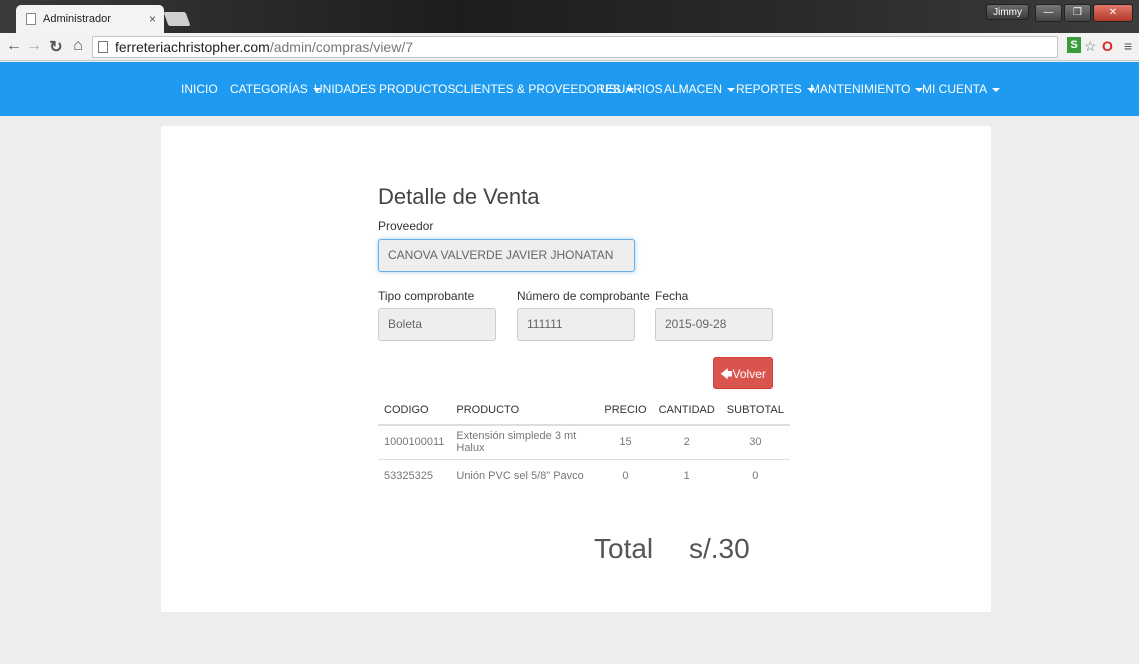  What do you see at coordinates (1090, 46) in the screenshot?
I see `bookmark-star-icon: ☆` at bounding box center [1090, 46].